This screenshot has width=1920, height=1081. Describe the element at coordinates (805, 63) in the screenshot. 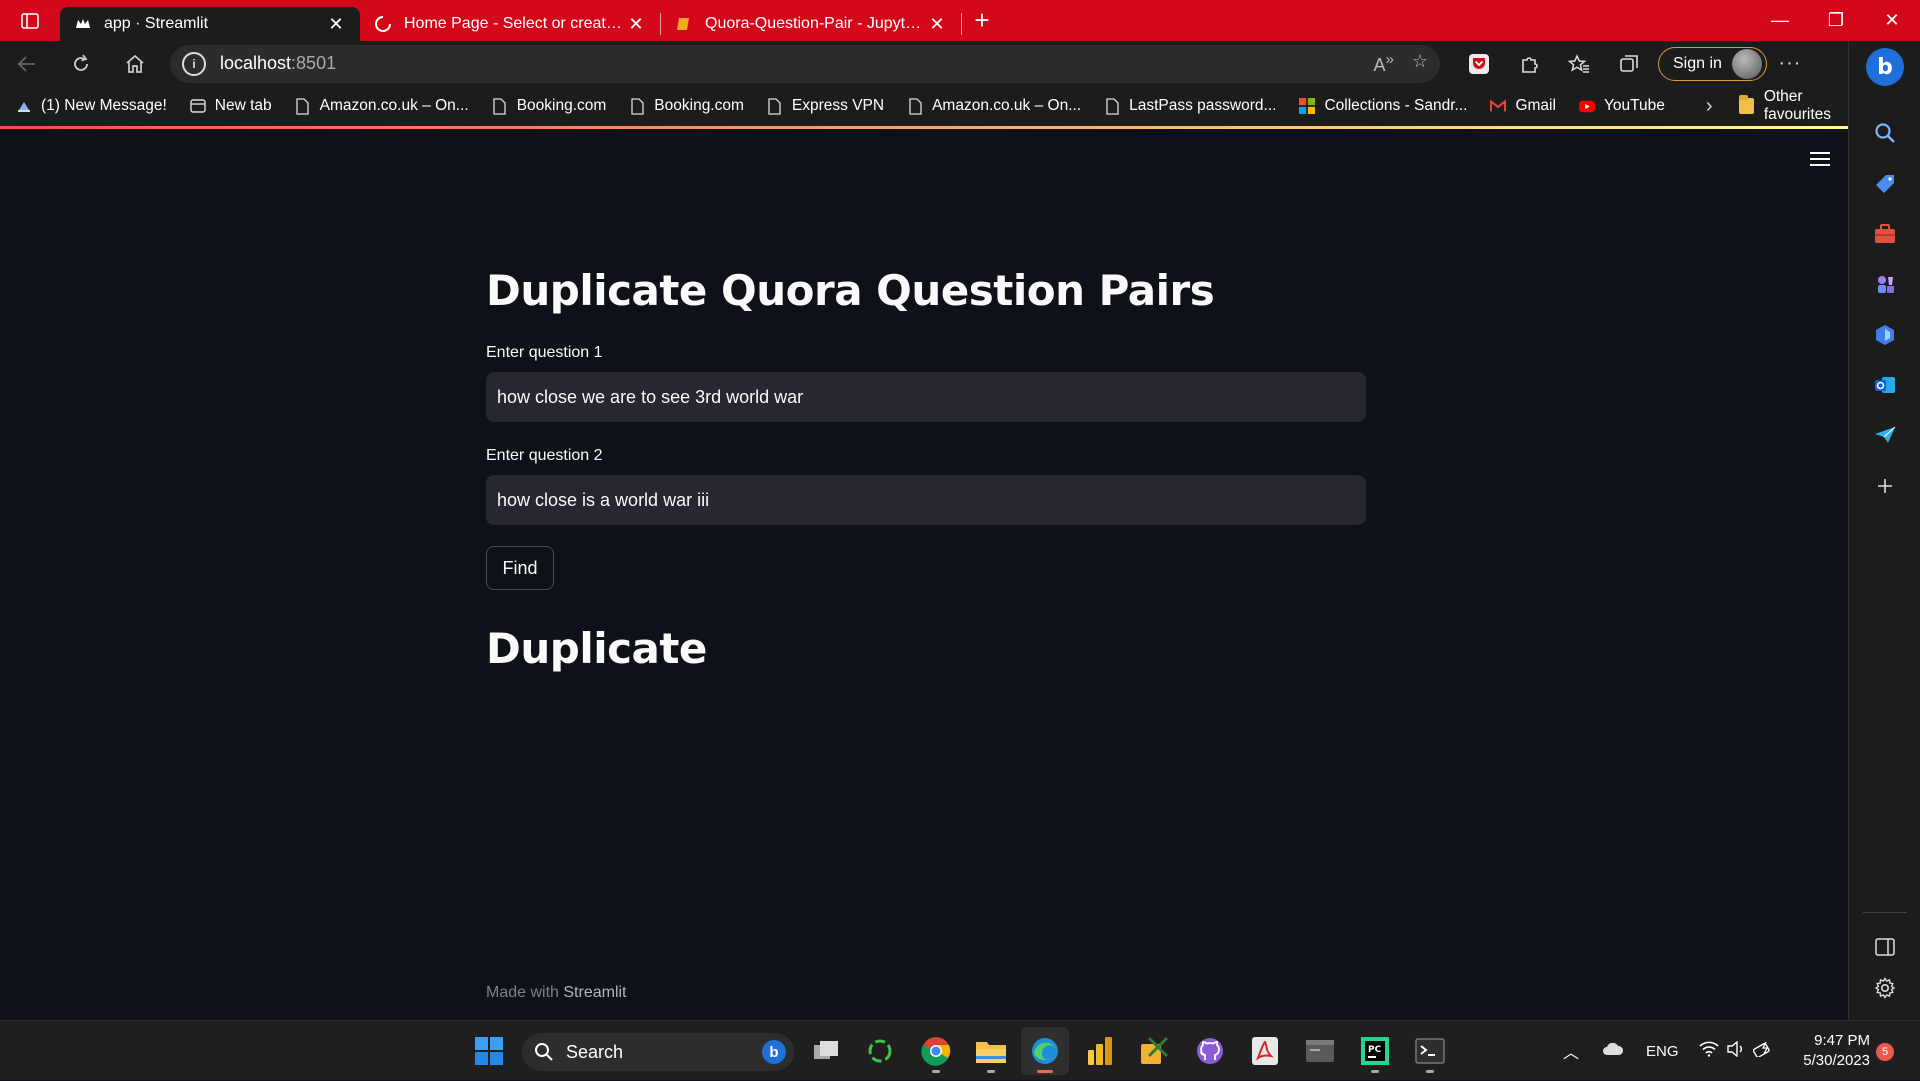

I see `address-bar: i localhost:8501 A» ☆` at that location.